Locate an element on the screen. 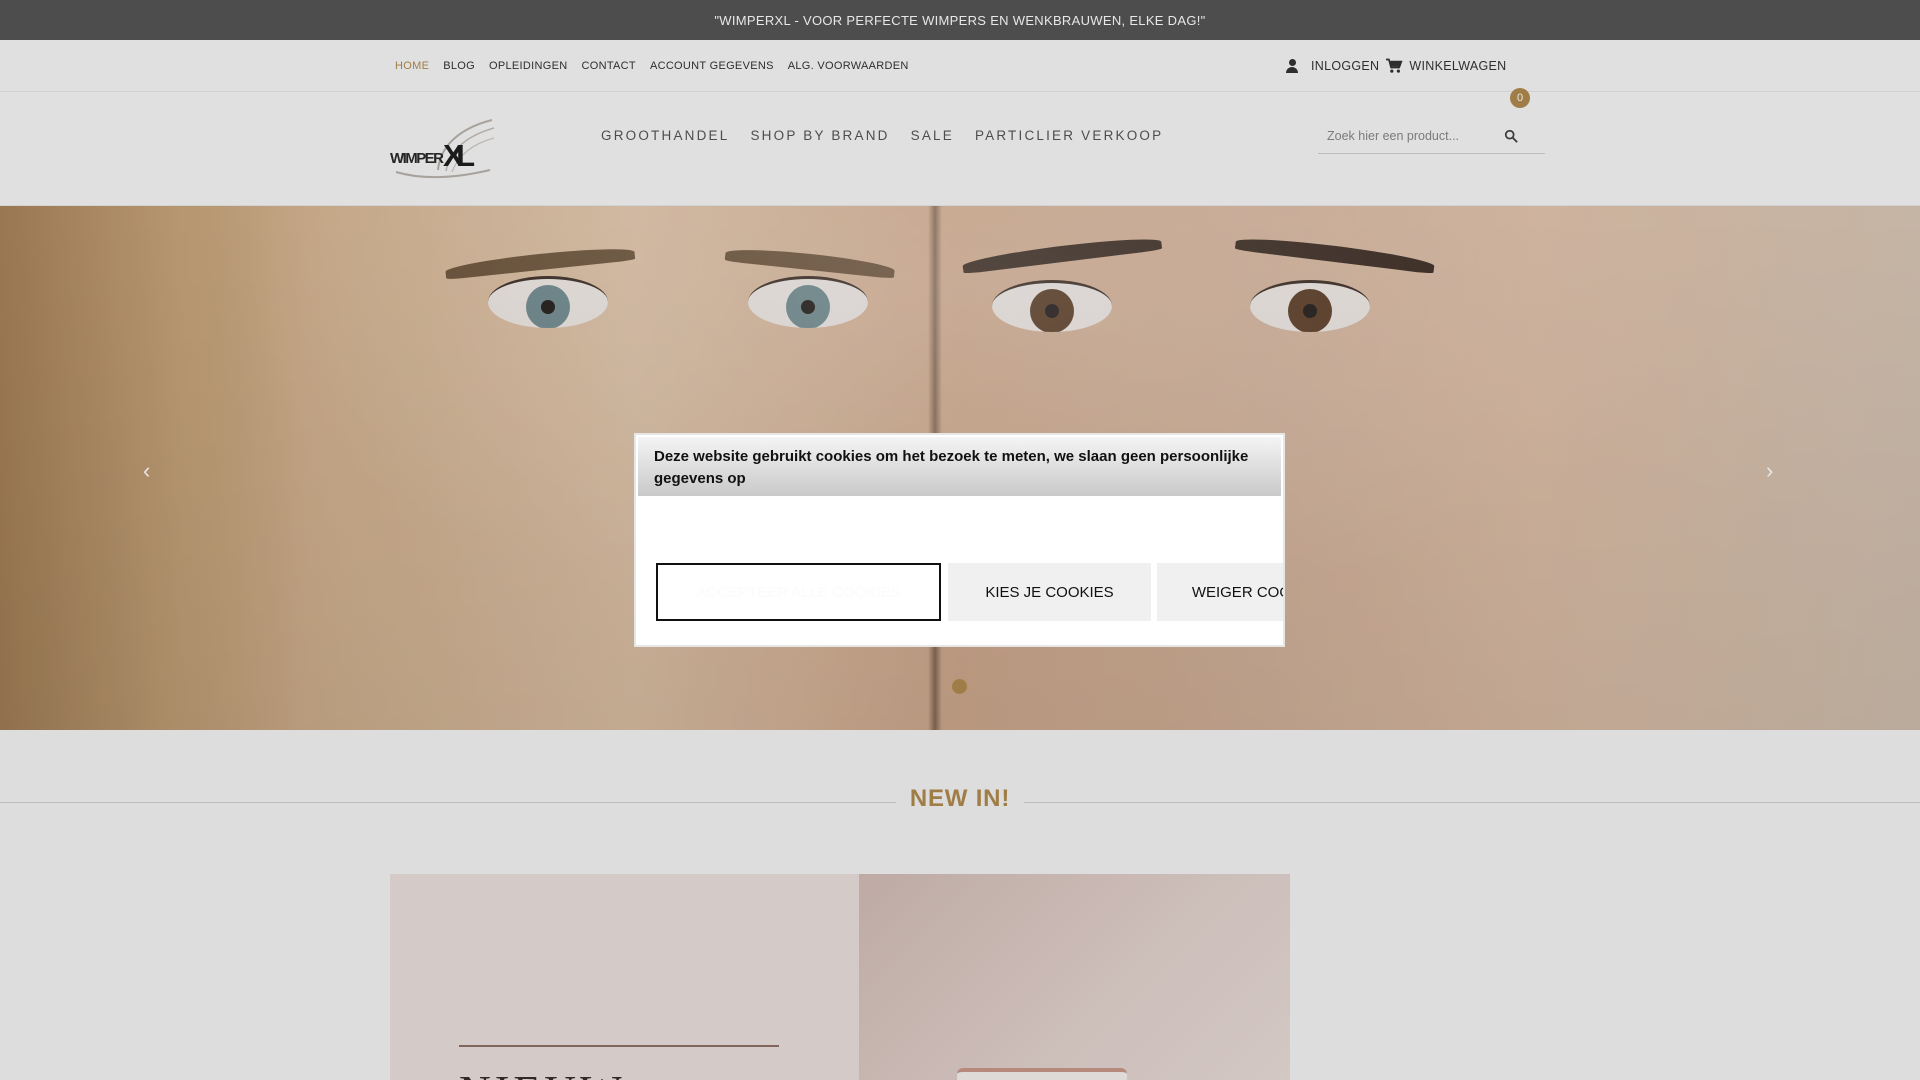 This screenshot has height=1080, width=1920. mainnav-groothandel: GROOTHANDEL is located at coordinates (665, 135).